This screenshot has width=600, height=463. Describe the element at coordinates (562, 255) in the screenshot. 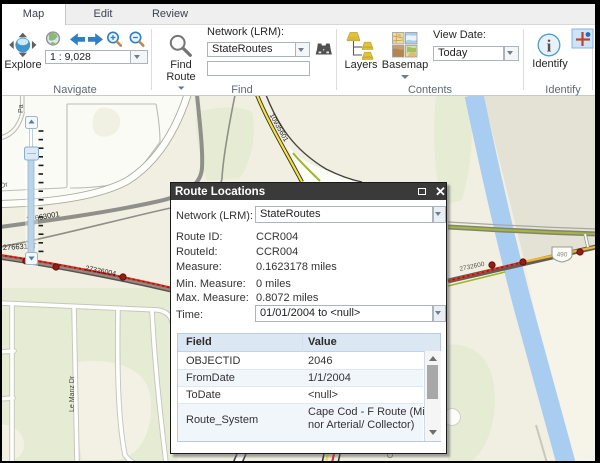

I see `svg-text: 490` at that location.